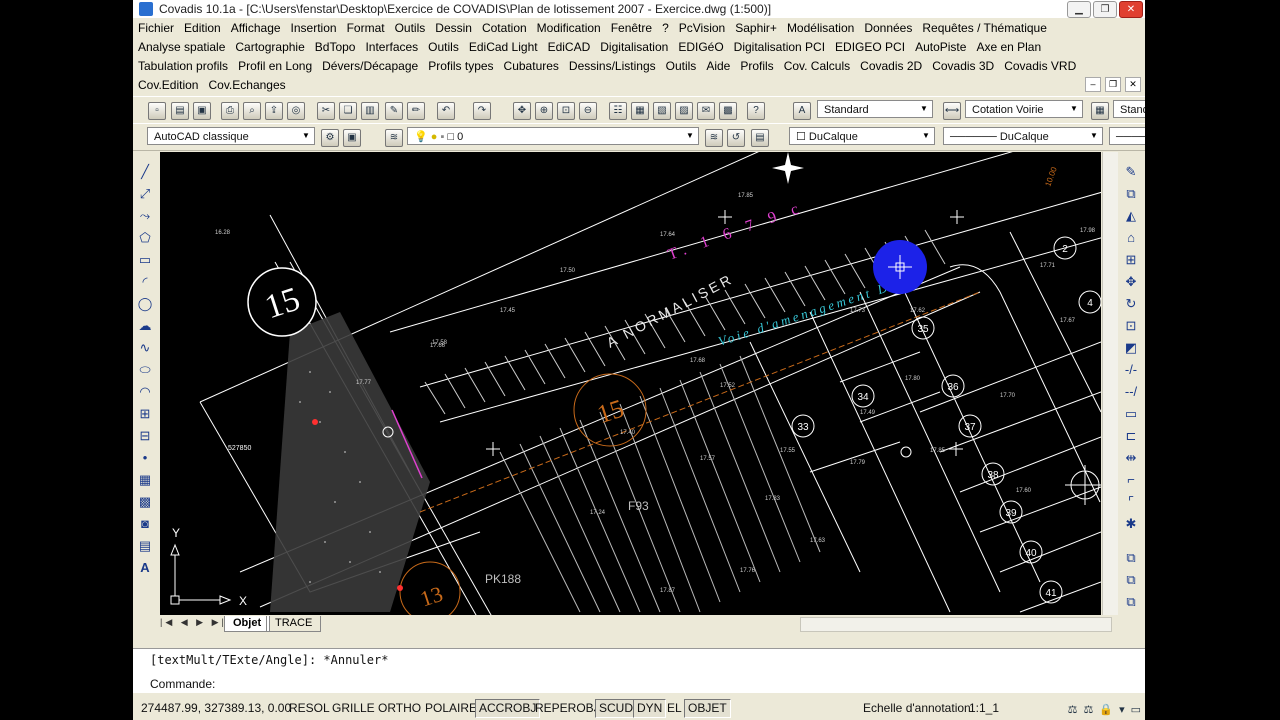 This screenshot has height=720, width=1280. Describe the element at coordinates (443, 47) in the screenshot. I see `menu-outils-2: Outils` at that location.